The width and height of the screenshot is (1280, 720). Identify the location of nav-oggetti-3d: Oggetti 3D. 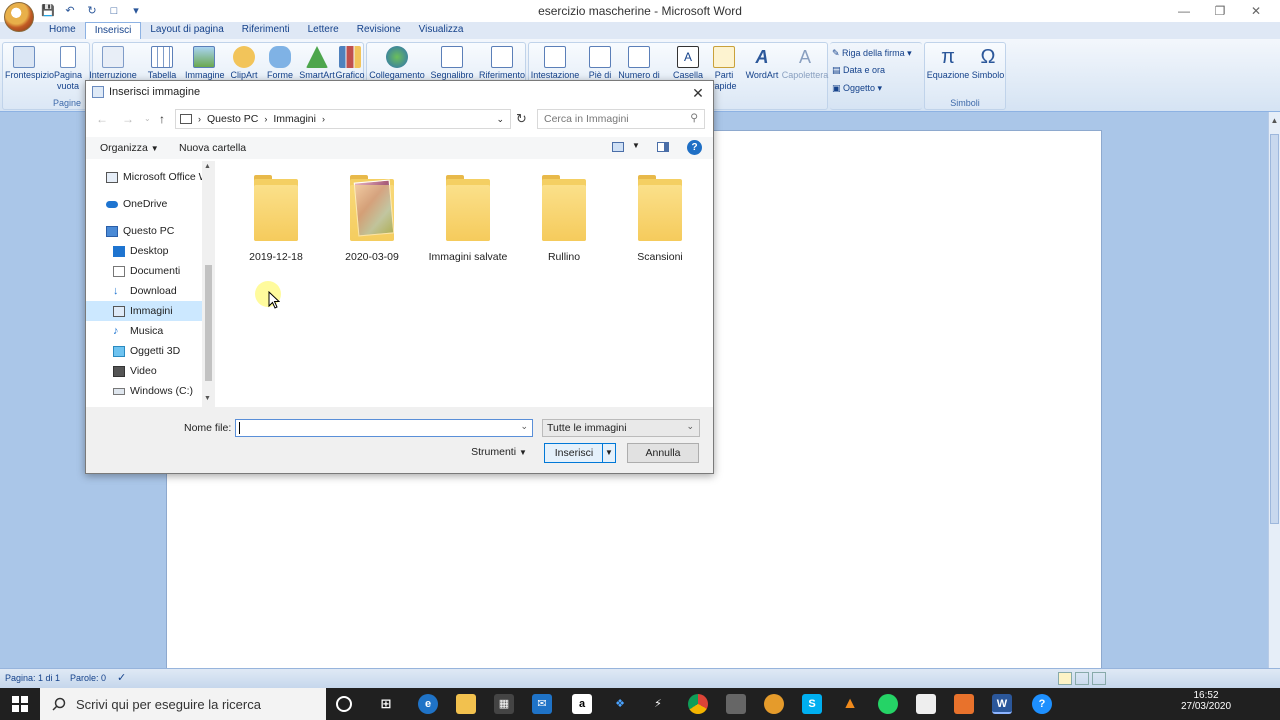
(146, 351).